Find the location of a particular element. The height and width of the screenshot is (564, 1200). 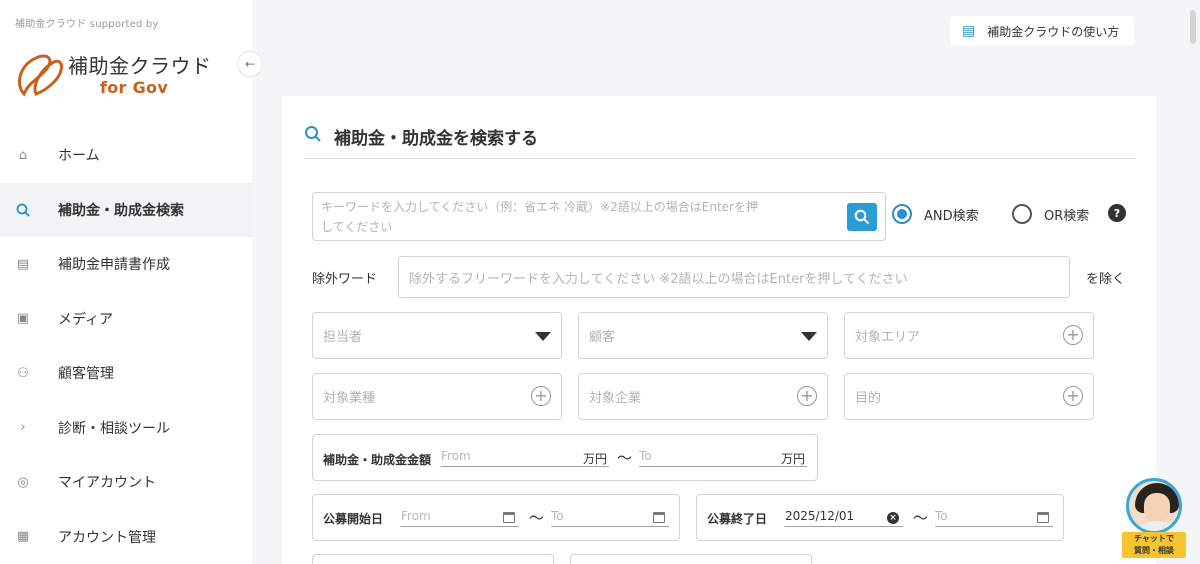

start-date-label: 公募開始日 is located at coordinates (353, 519).